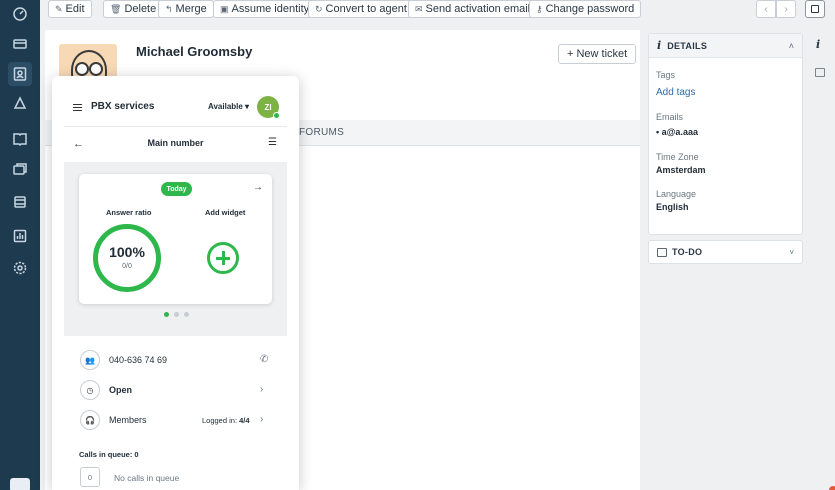  Describe the element at coordinates (176, 189) in the screenshot. I see `today-badge: Today` at that location.